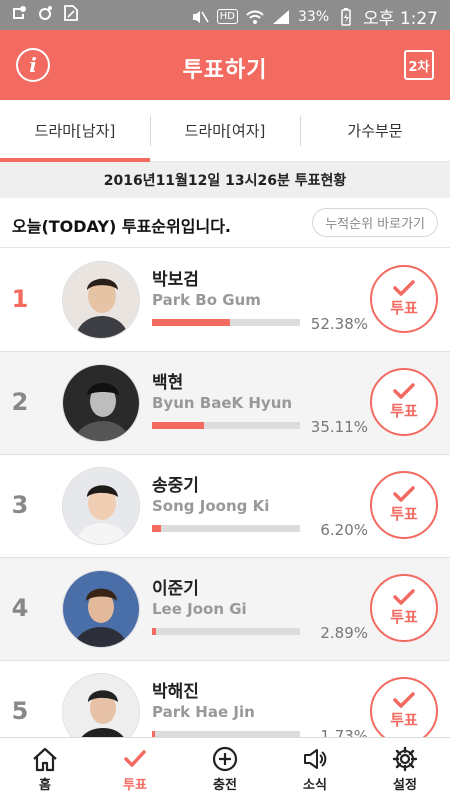  I want to click on sim-icon, so click(71, 13).